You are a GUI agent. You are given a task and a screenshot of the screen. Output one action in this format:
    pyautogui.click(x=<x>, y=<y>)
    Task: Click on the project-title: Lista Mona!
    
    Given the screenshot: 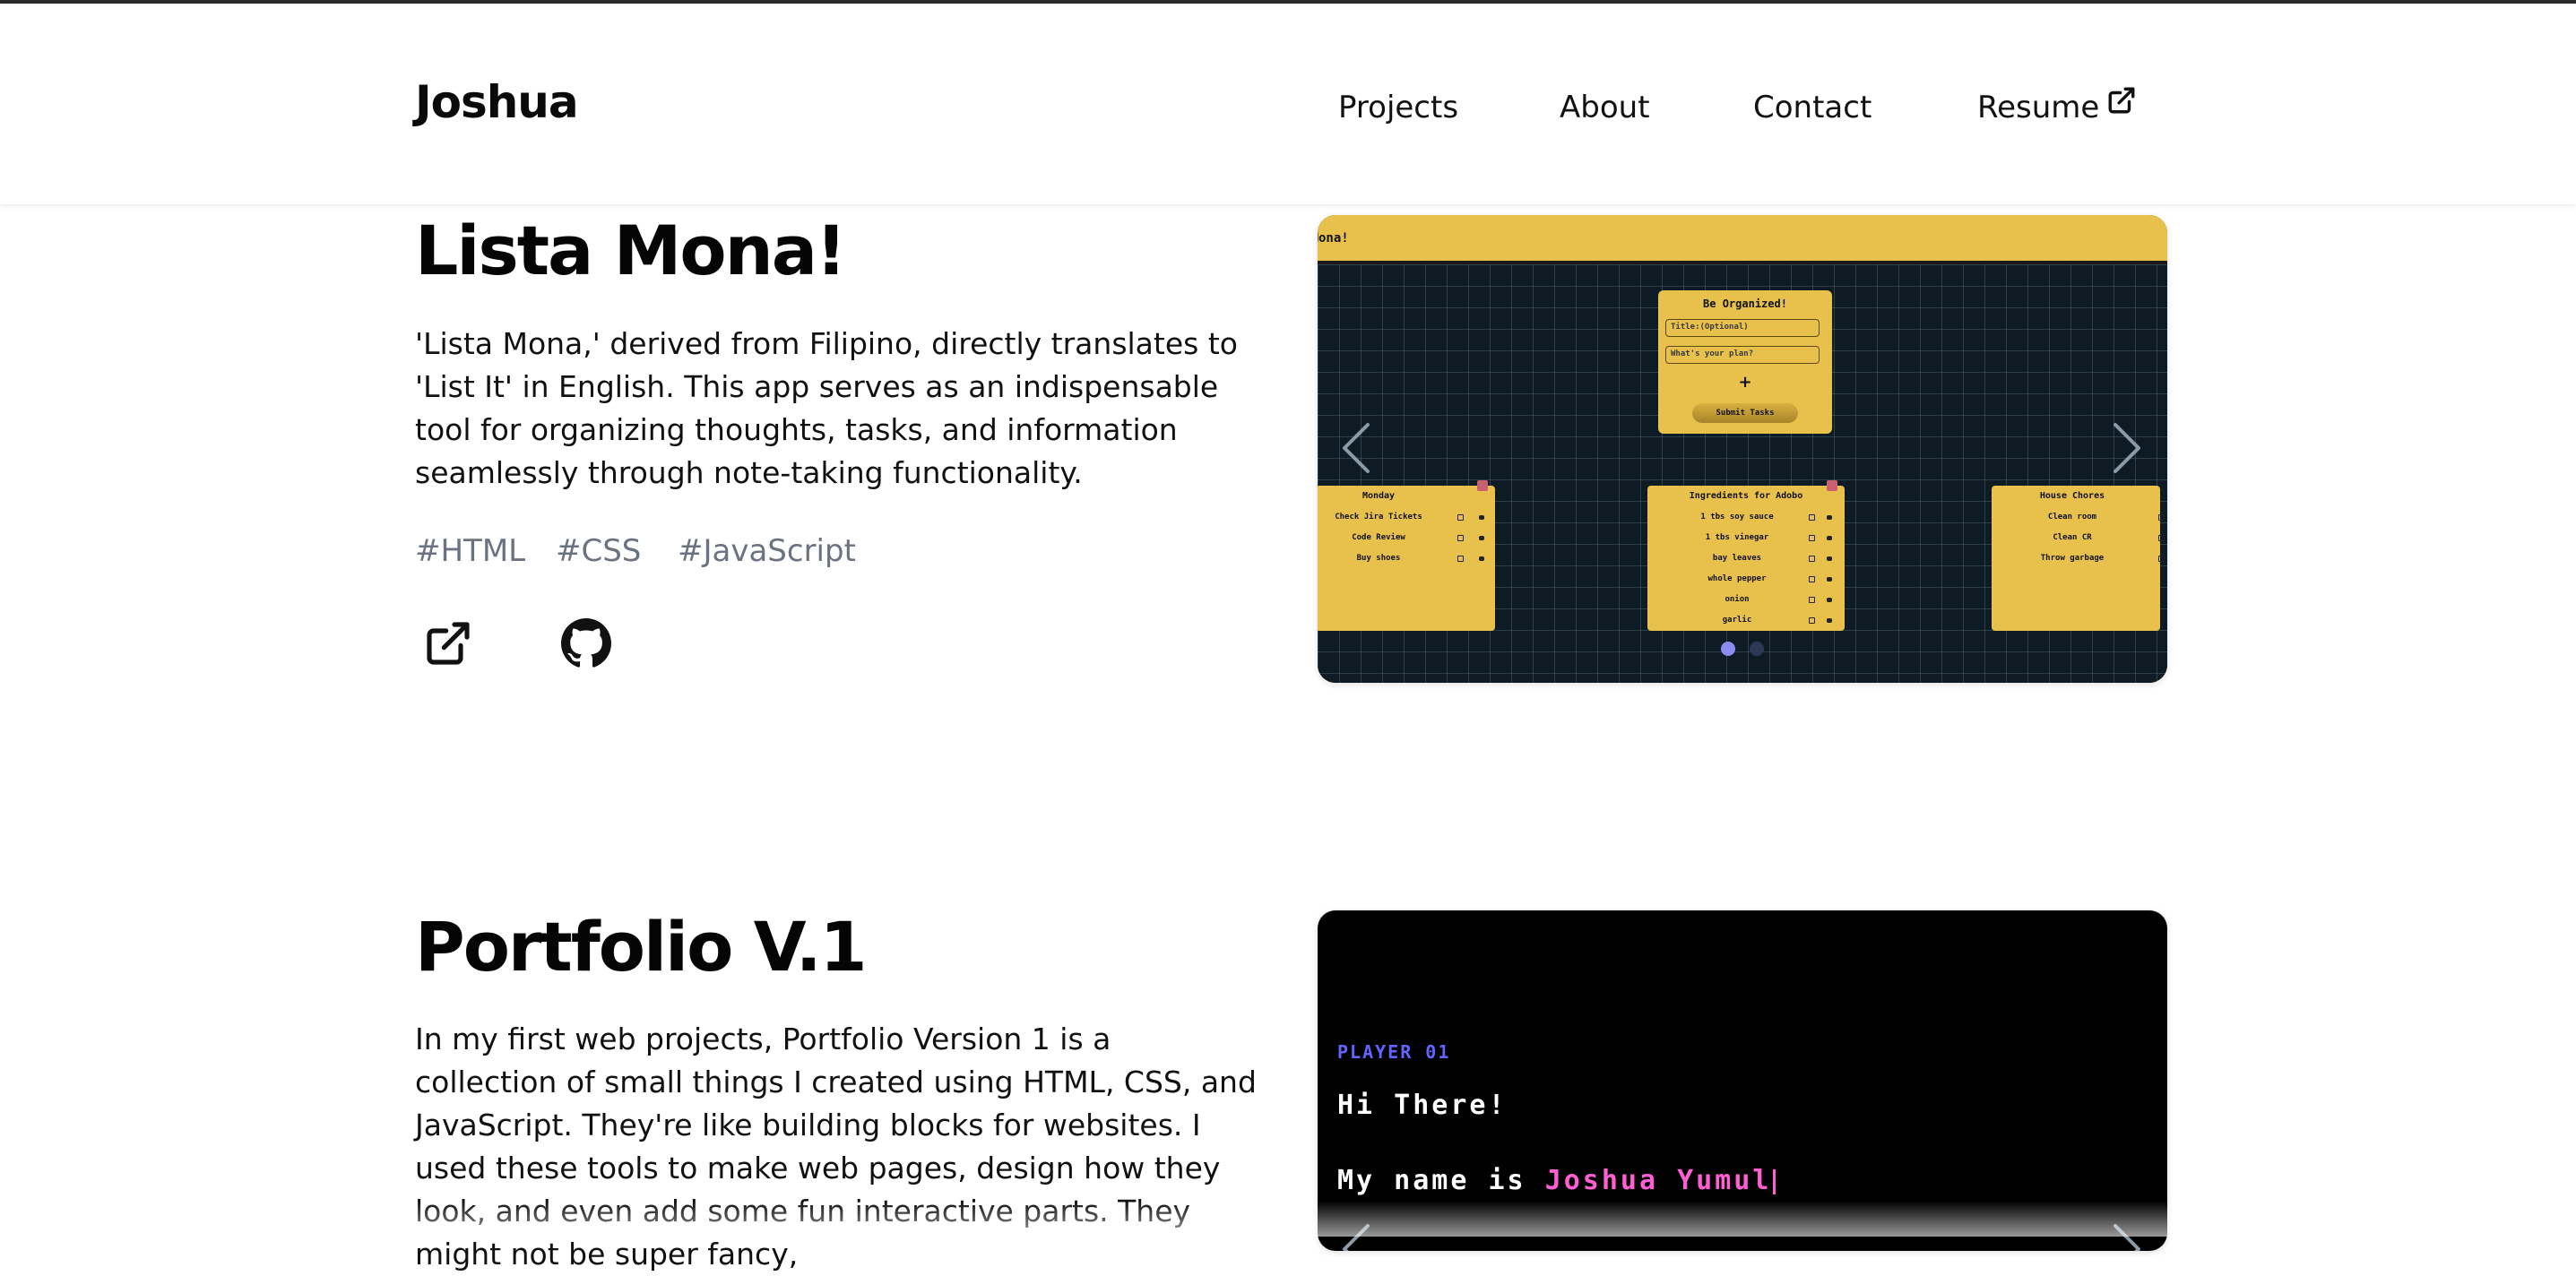 What is the action you would take?
    pyautogui.click(x=631, y=251)
    